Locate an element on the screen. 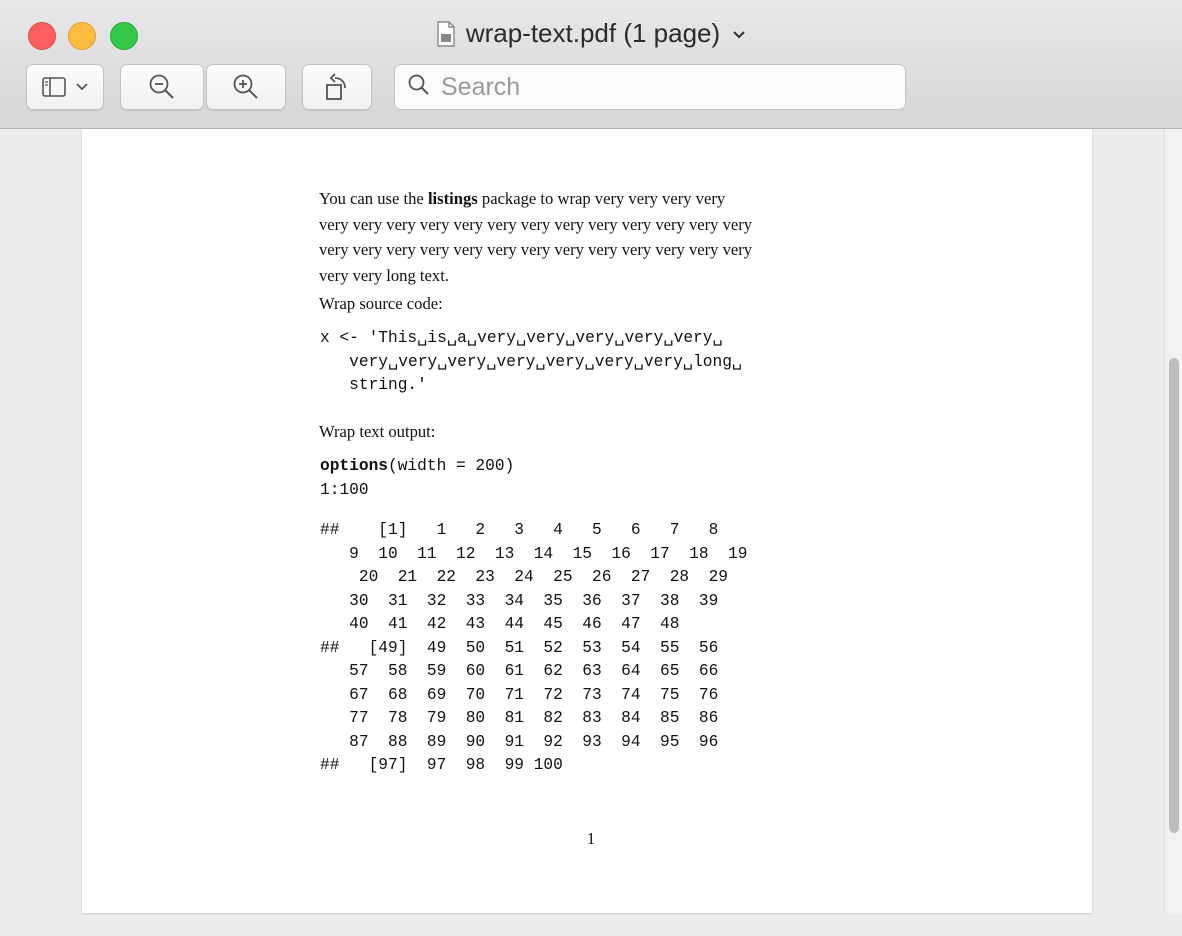 Image resolution: width=1182 pixels, height=936 pixels. intro-line-1-rest: package to wrap very very very very is located at coordinates (603, 198).